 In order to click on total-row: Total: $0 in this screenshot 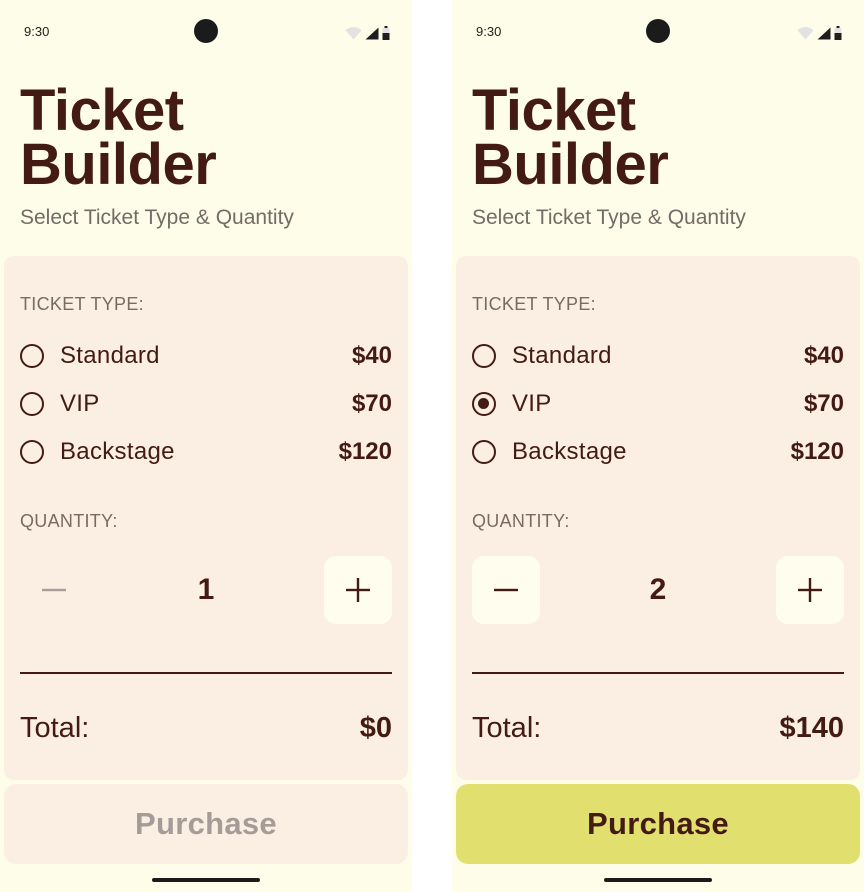, I will do `click(206, 728)`.